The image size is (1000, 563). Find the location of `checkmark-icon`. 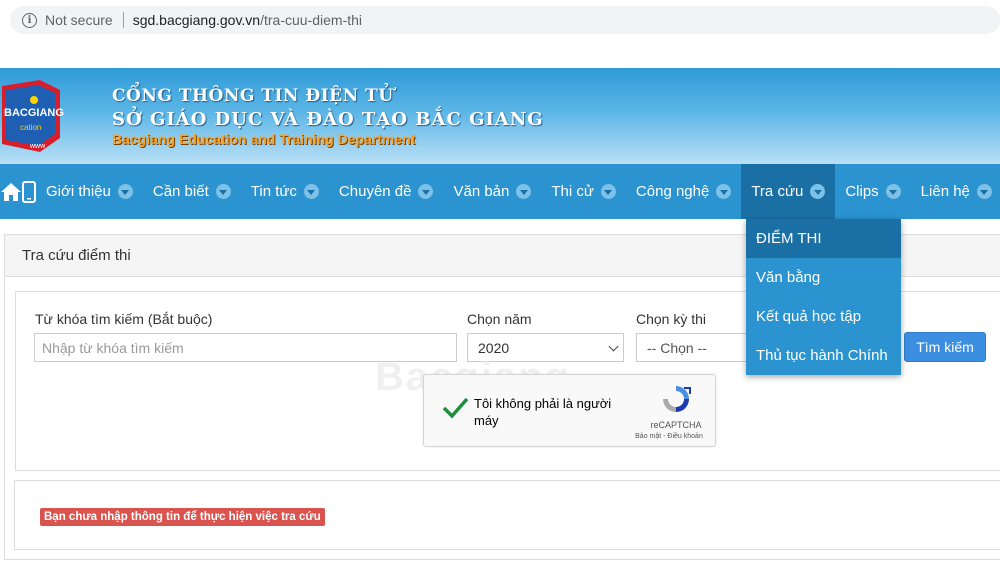

checkmark-icon is located at coordinates (455, 408).